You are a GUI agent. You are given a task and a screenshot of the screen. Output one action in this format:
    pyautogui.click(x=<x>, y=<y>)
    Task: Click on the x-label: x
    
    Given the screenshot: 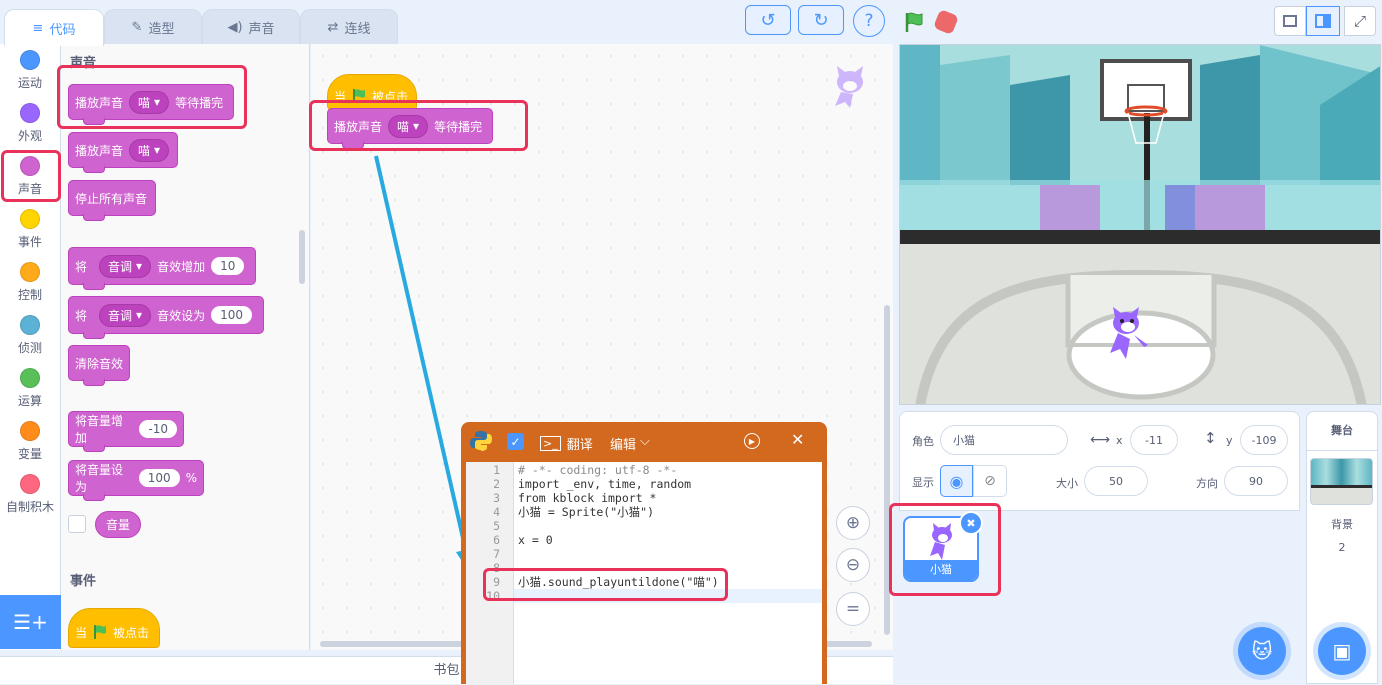 What is the action you would take?
    pyautogui.click(x=1119, y=440)
    